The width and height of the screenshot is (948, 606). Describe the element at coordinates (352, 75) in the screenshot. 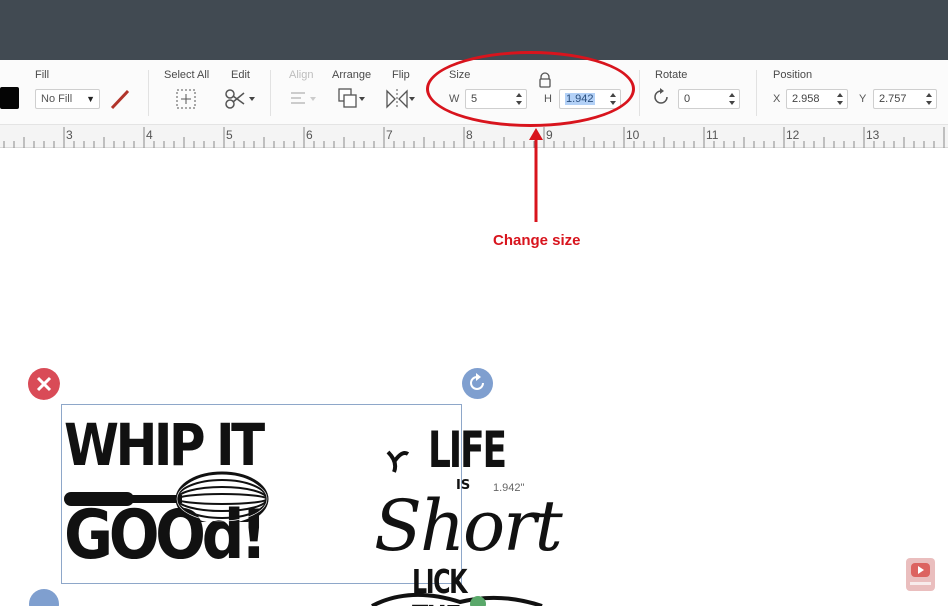

I see `arrange-label: Arrange` at that location.